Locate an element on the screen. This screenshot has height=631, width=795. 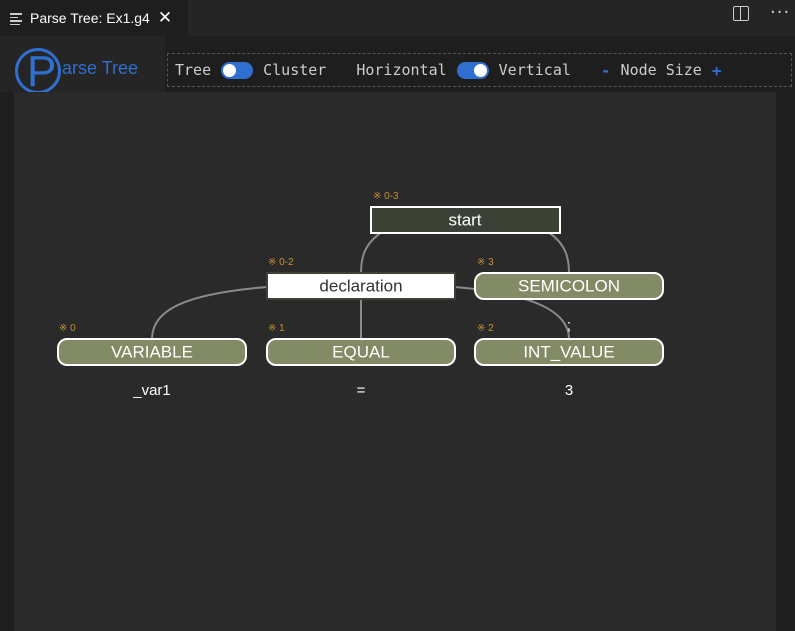
node-equal-index: ※ 1 is located at coordinates (276, 328).